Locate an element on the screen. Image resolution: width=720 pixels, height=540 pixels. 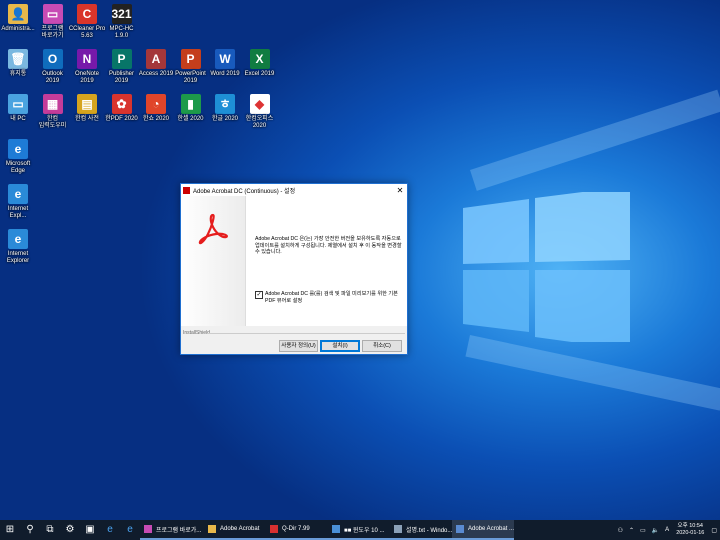
desktop-icon: e Microsoft Edge is located at coordinates (19, 157).